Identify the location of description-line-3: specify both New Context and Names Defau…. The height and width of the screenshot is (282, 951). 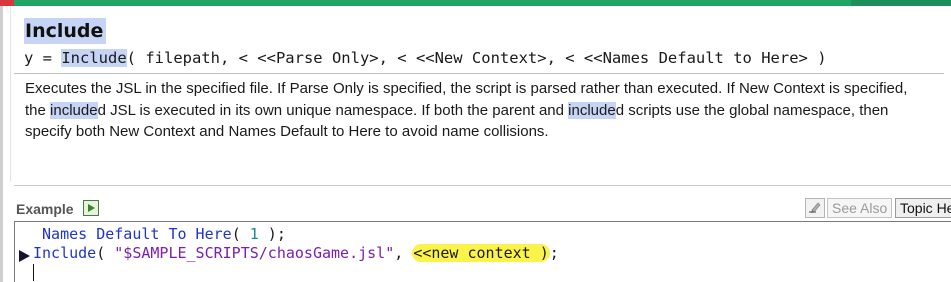
(287, 131).